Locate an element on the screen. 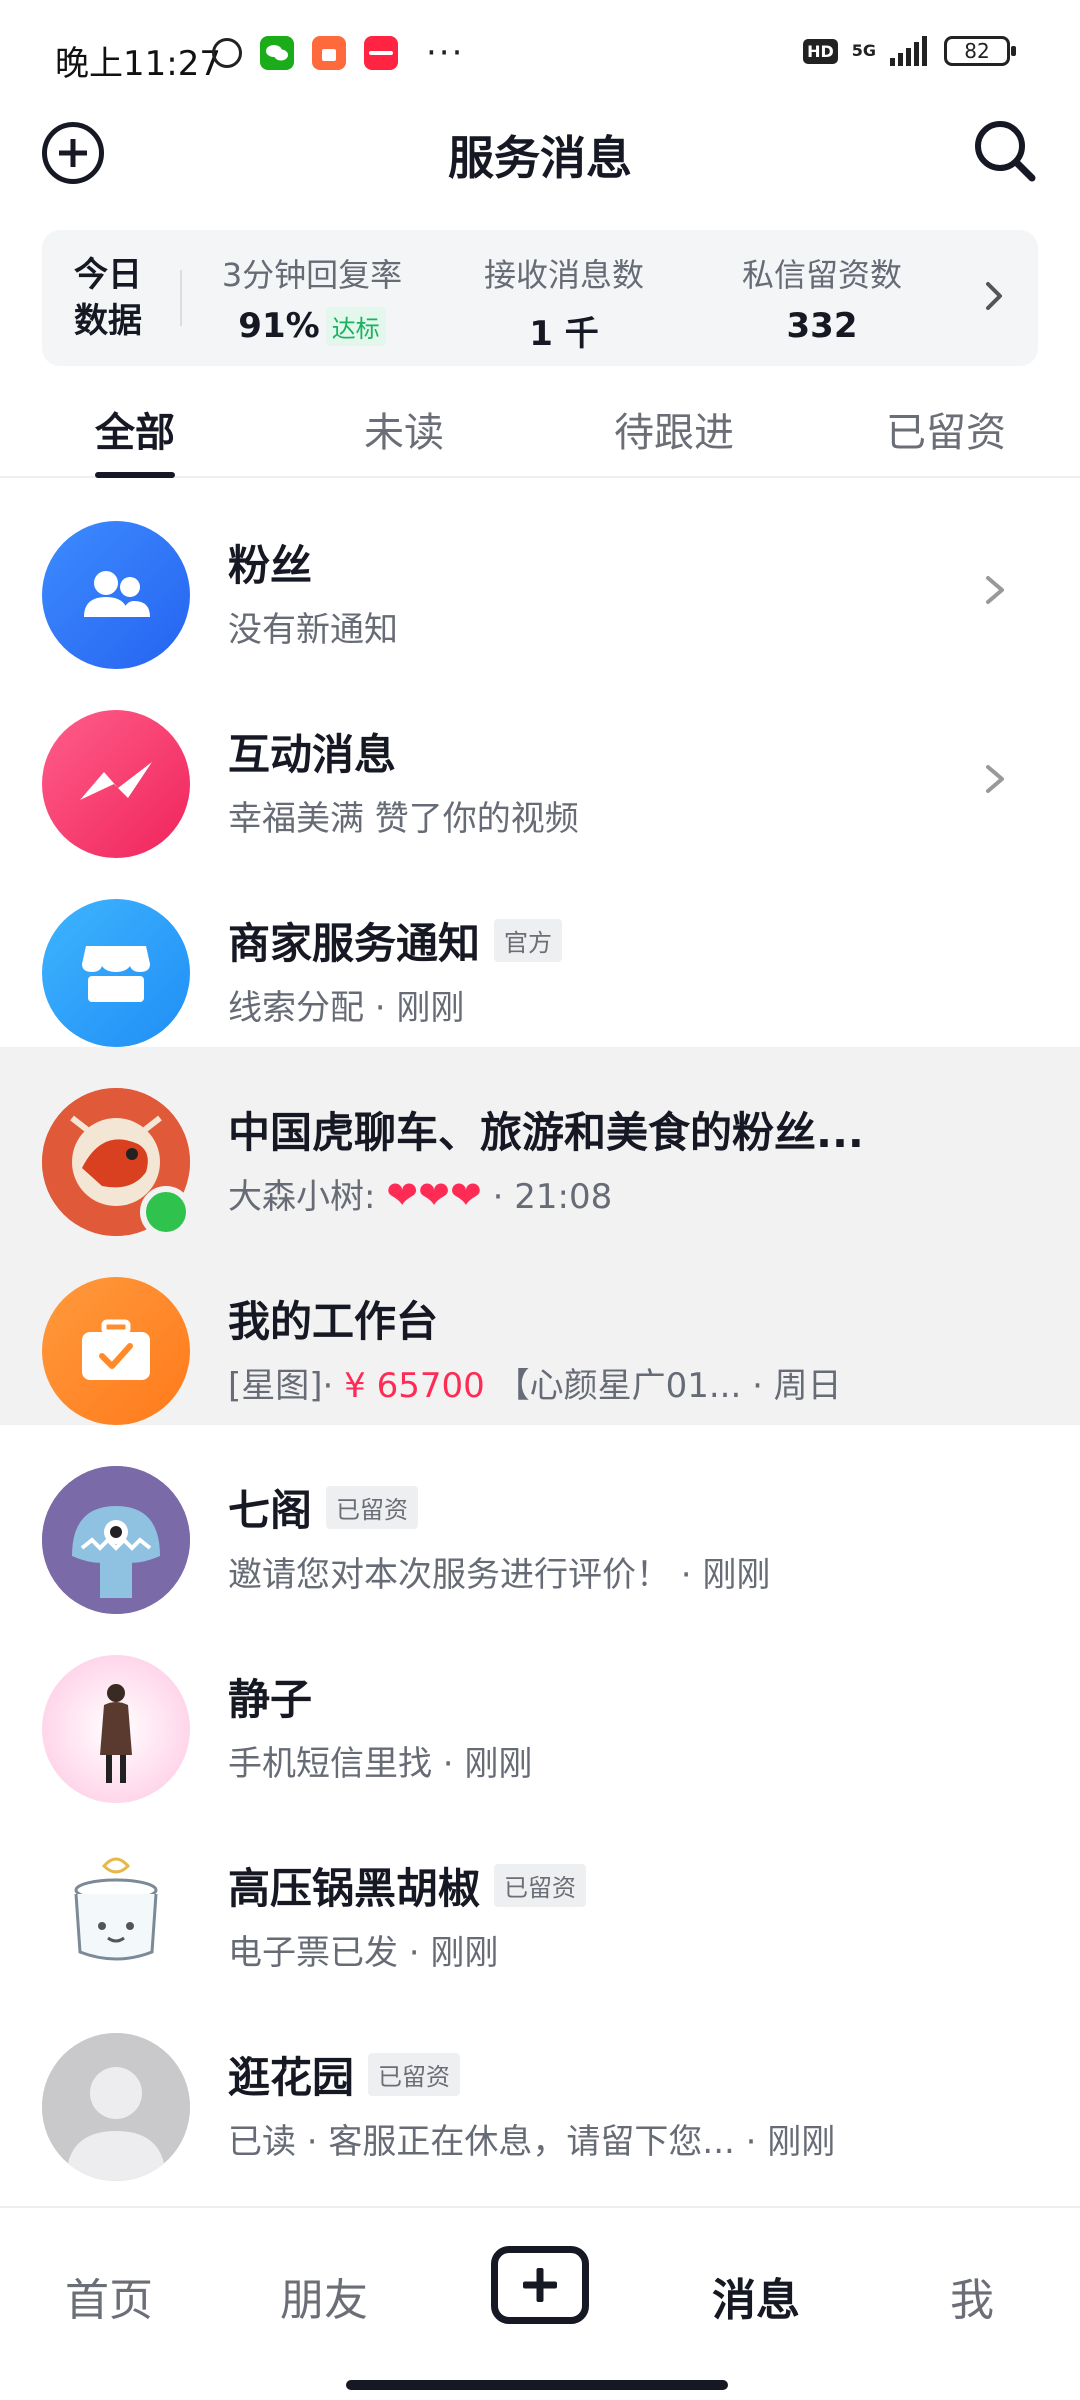 This screenshot has height=2400, width=1080. item-subtitle: 大森小树: ❤❤❤ · 21:08 is located at coordinates (420, 1195).